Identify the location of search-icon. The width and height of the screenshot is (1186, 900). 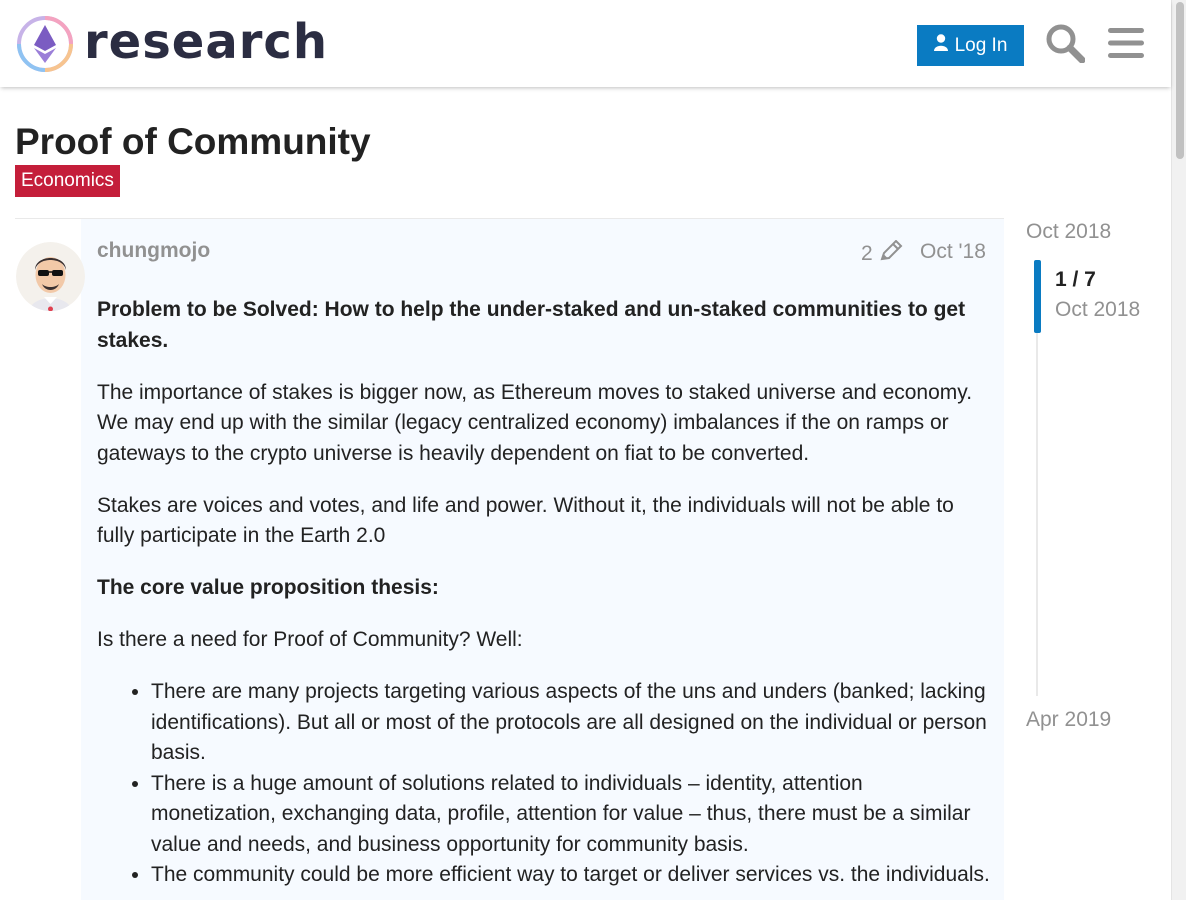
(1065, 43).